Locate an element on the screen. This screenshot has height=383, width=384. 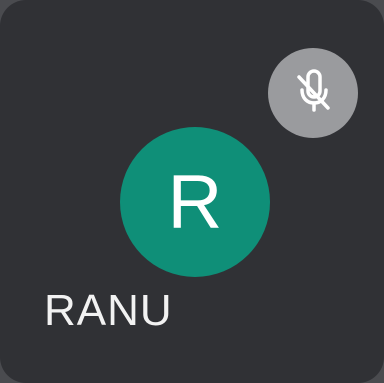
mic-off-button is located at coordinates (313, 93).